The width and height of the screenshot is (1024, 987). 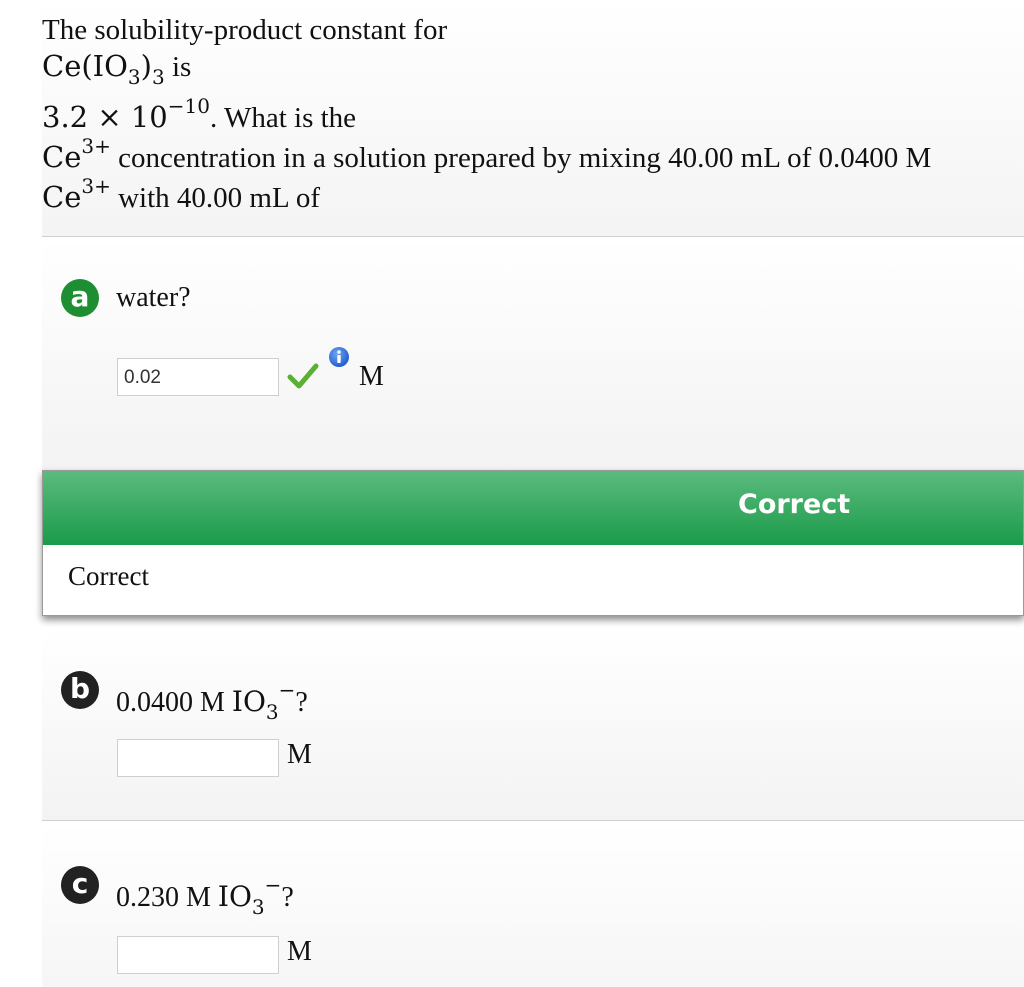 What do you see at coordinates (198, 377) in the screenshot?
I see `part-a-answer-input: 0.02` at bounding box center [198, 377].